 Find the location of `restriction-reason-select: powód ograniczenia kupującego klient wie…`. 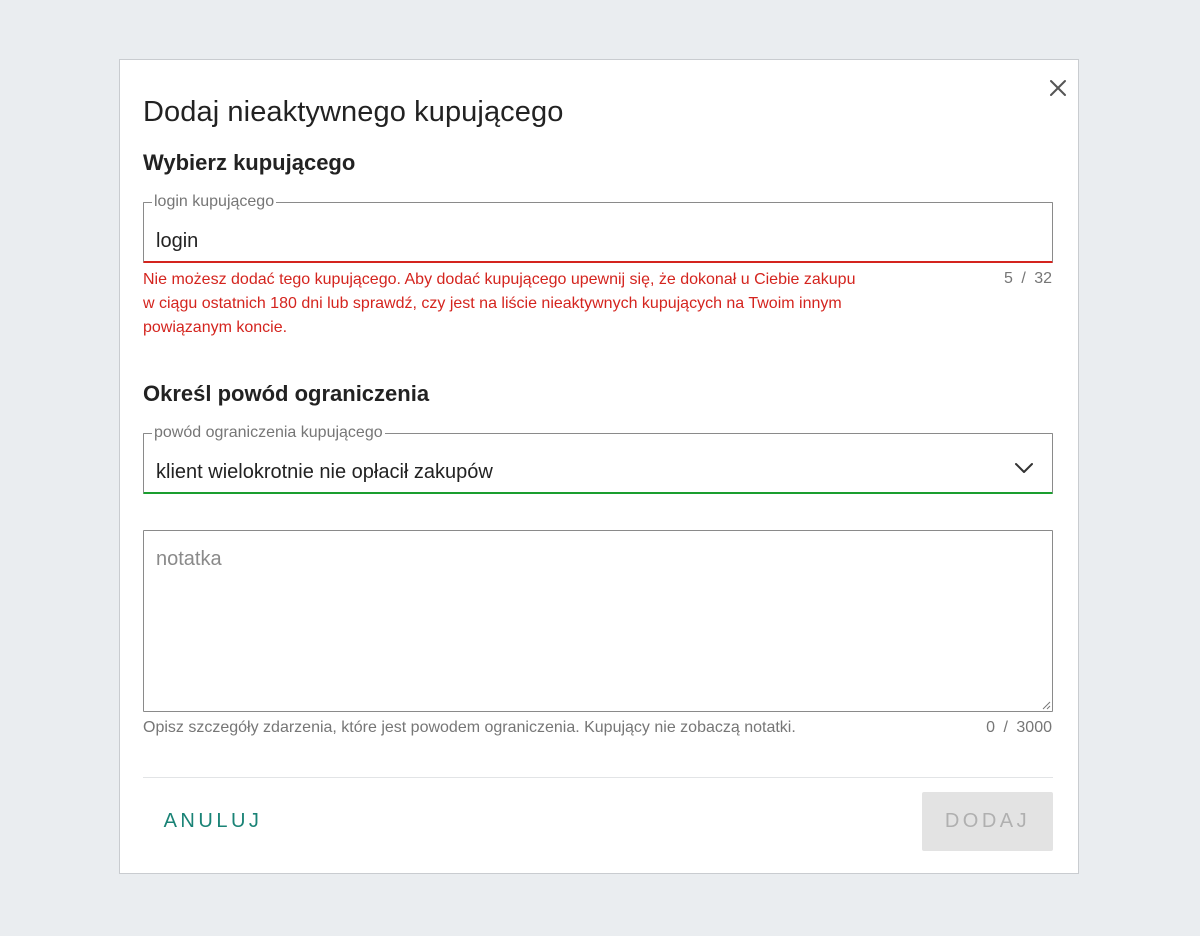

restriction-reason-select: powód ograniczenia kupującego klient wie… is located at coordinates (598, 459).